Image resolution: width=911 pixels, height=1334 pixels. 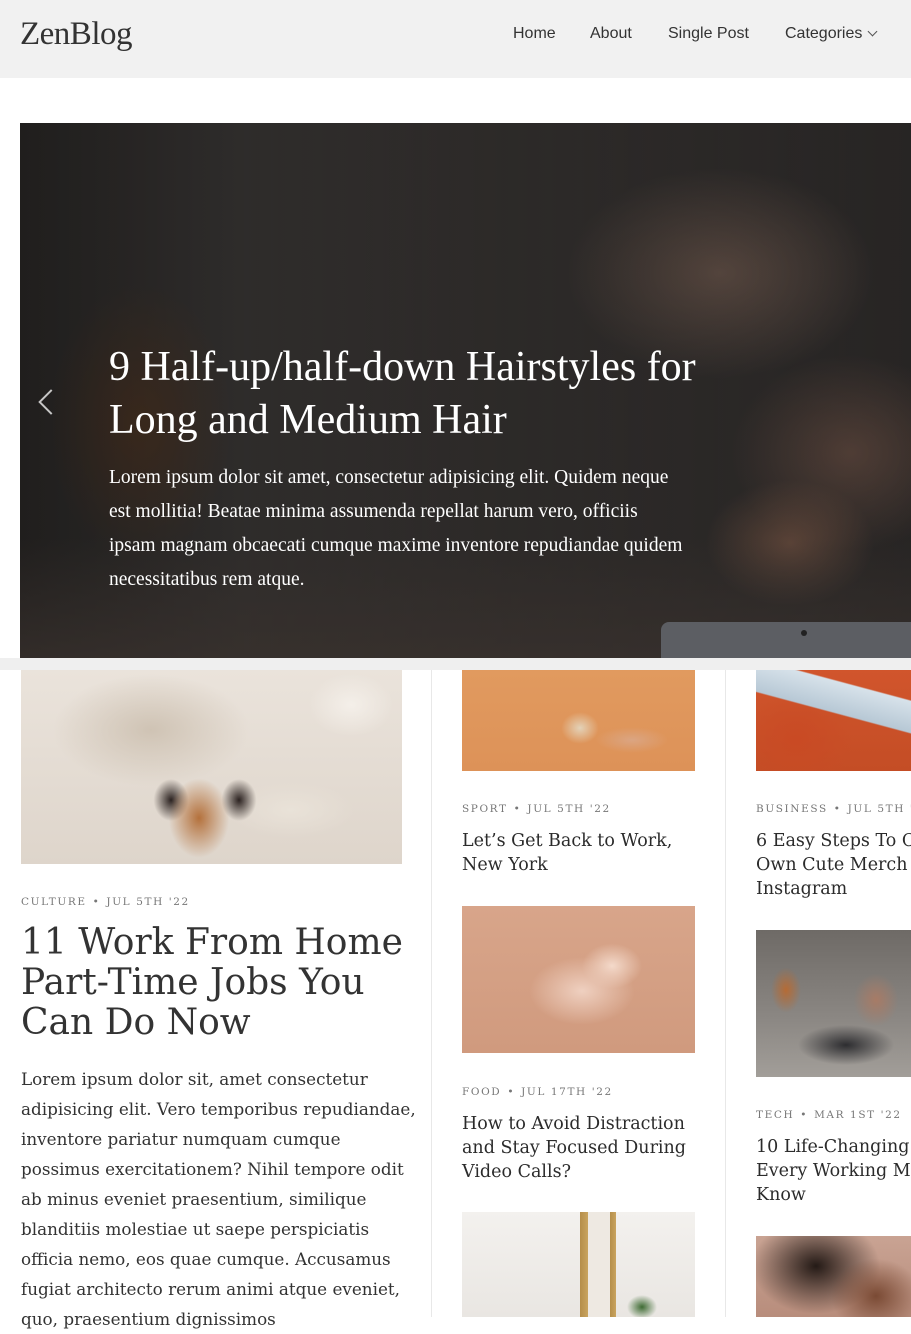 What do you see at coordinates (792, 809) in the screenshot?
I see `post-category: BUSINESS` at bounding box center [792, 809].